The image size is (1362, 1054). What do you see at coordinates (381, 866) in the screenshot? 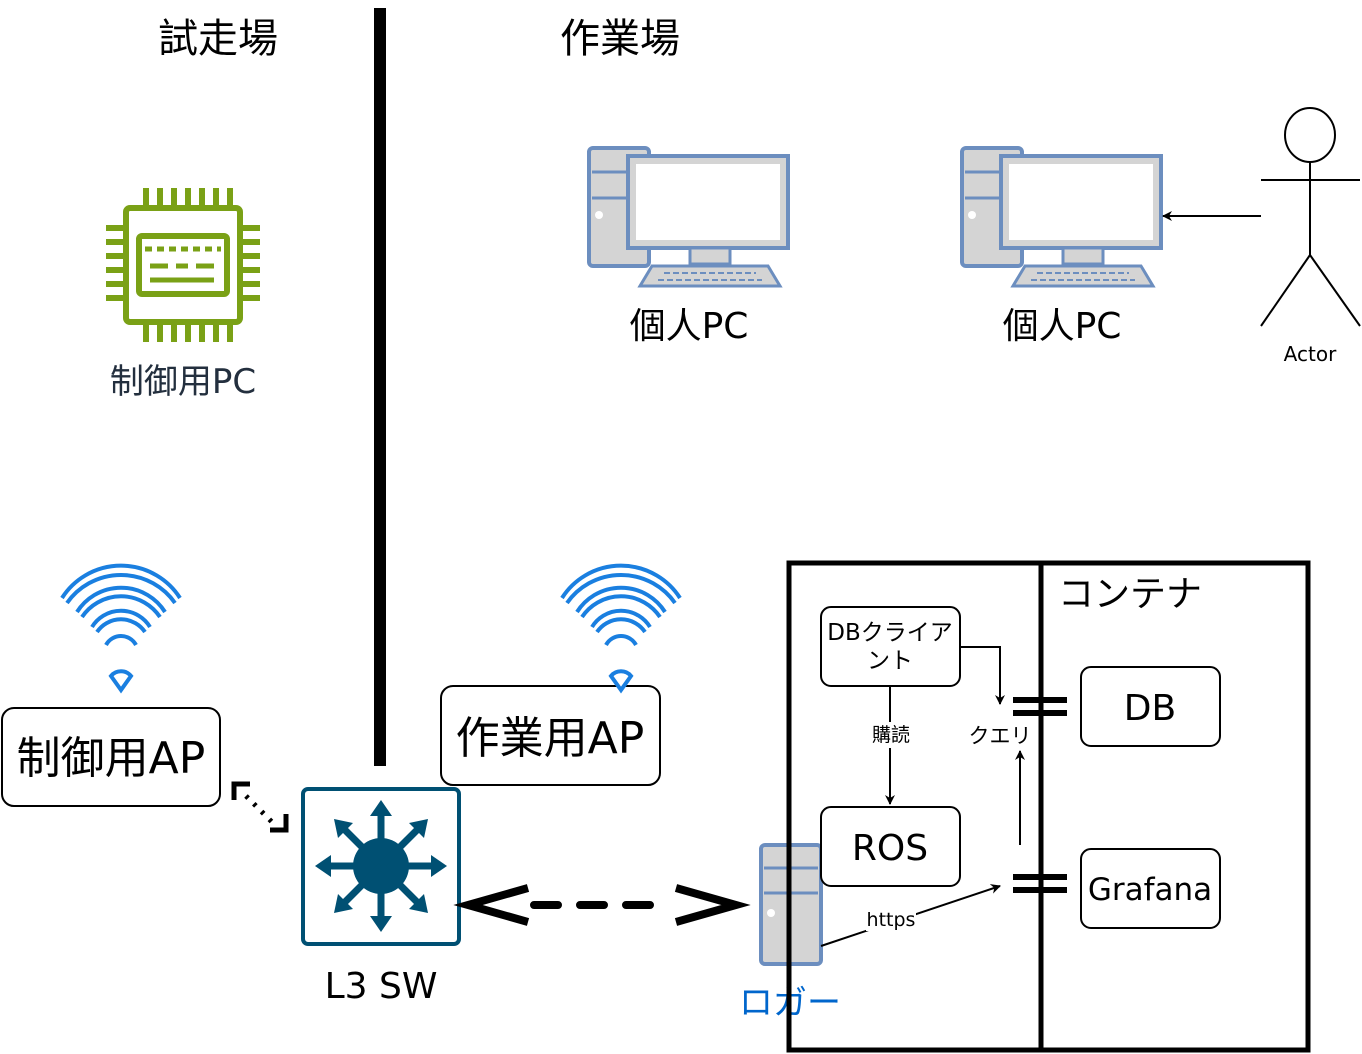
I see `network-switch-icon` at bounding box center [381, 866].